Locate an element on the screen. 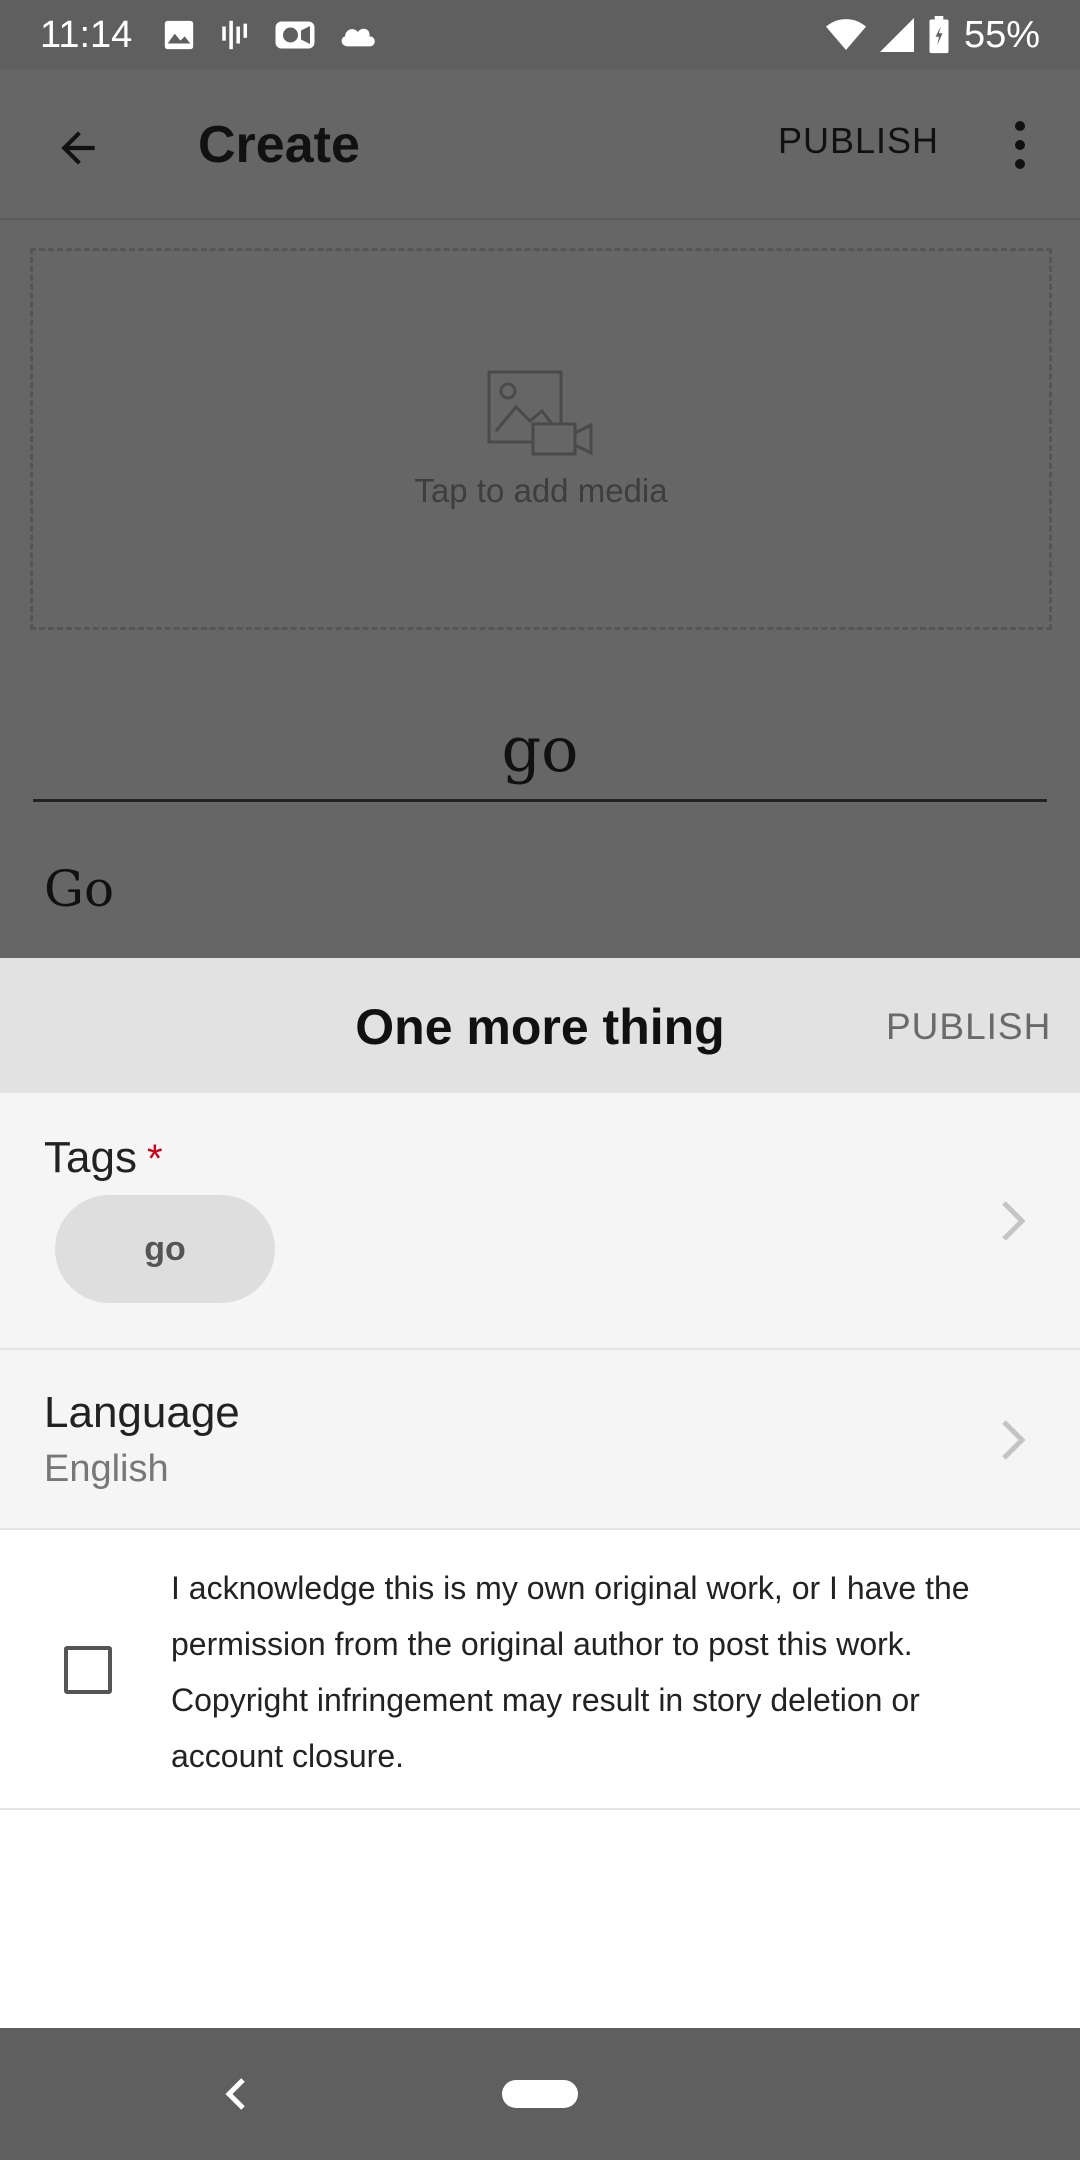  navigation-bar is located at coordinates (540, 2094).